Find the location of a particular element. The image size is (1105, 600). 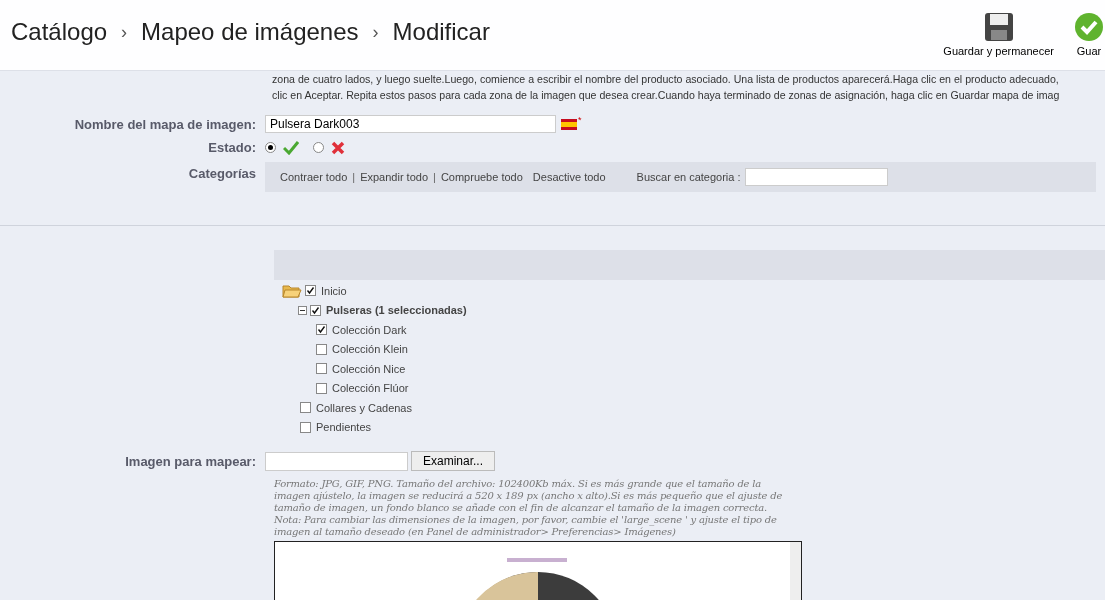

category-label: Inicio is located at coordinates (334, 290).